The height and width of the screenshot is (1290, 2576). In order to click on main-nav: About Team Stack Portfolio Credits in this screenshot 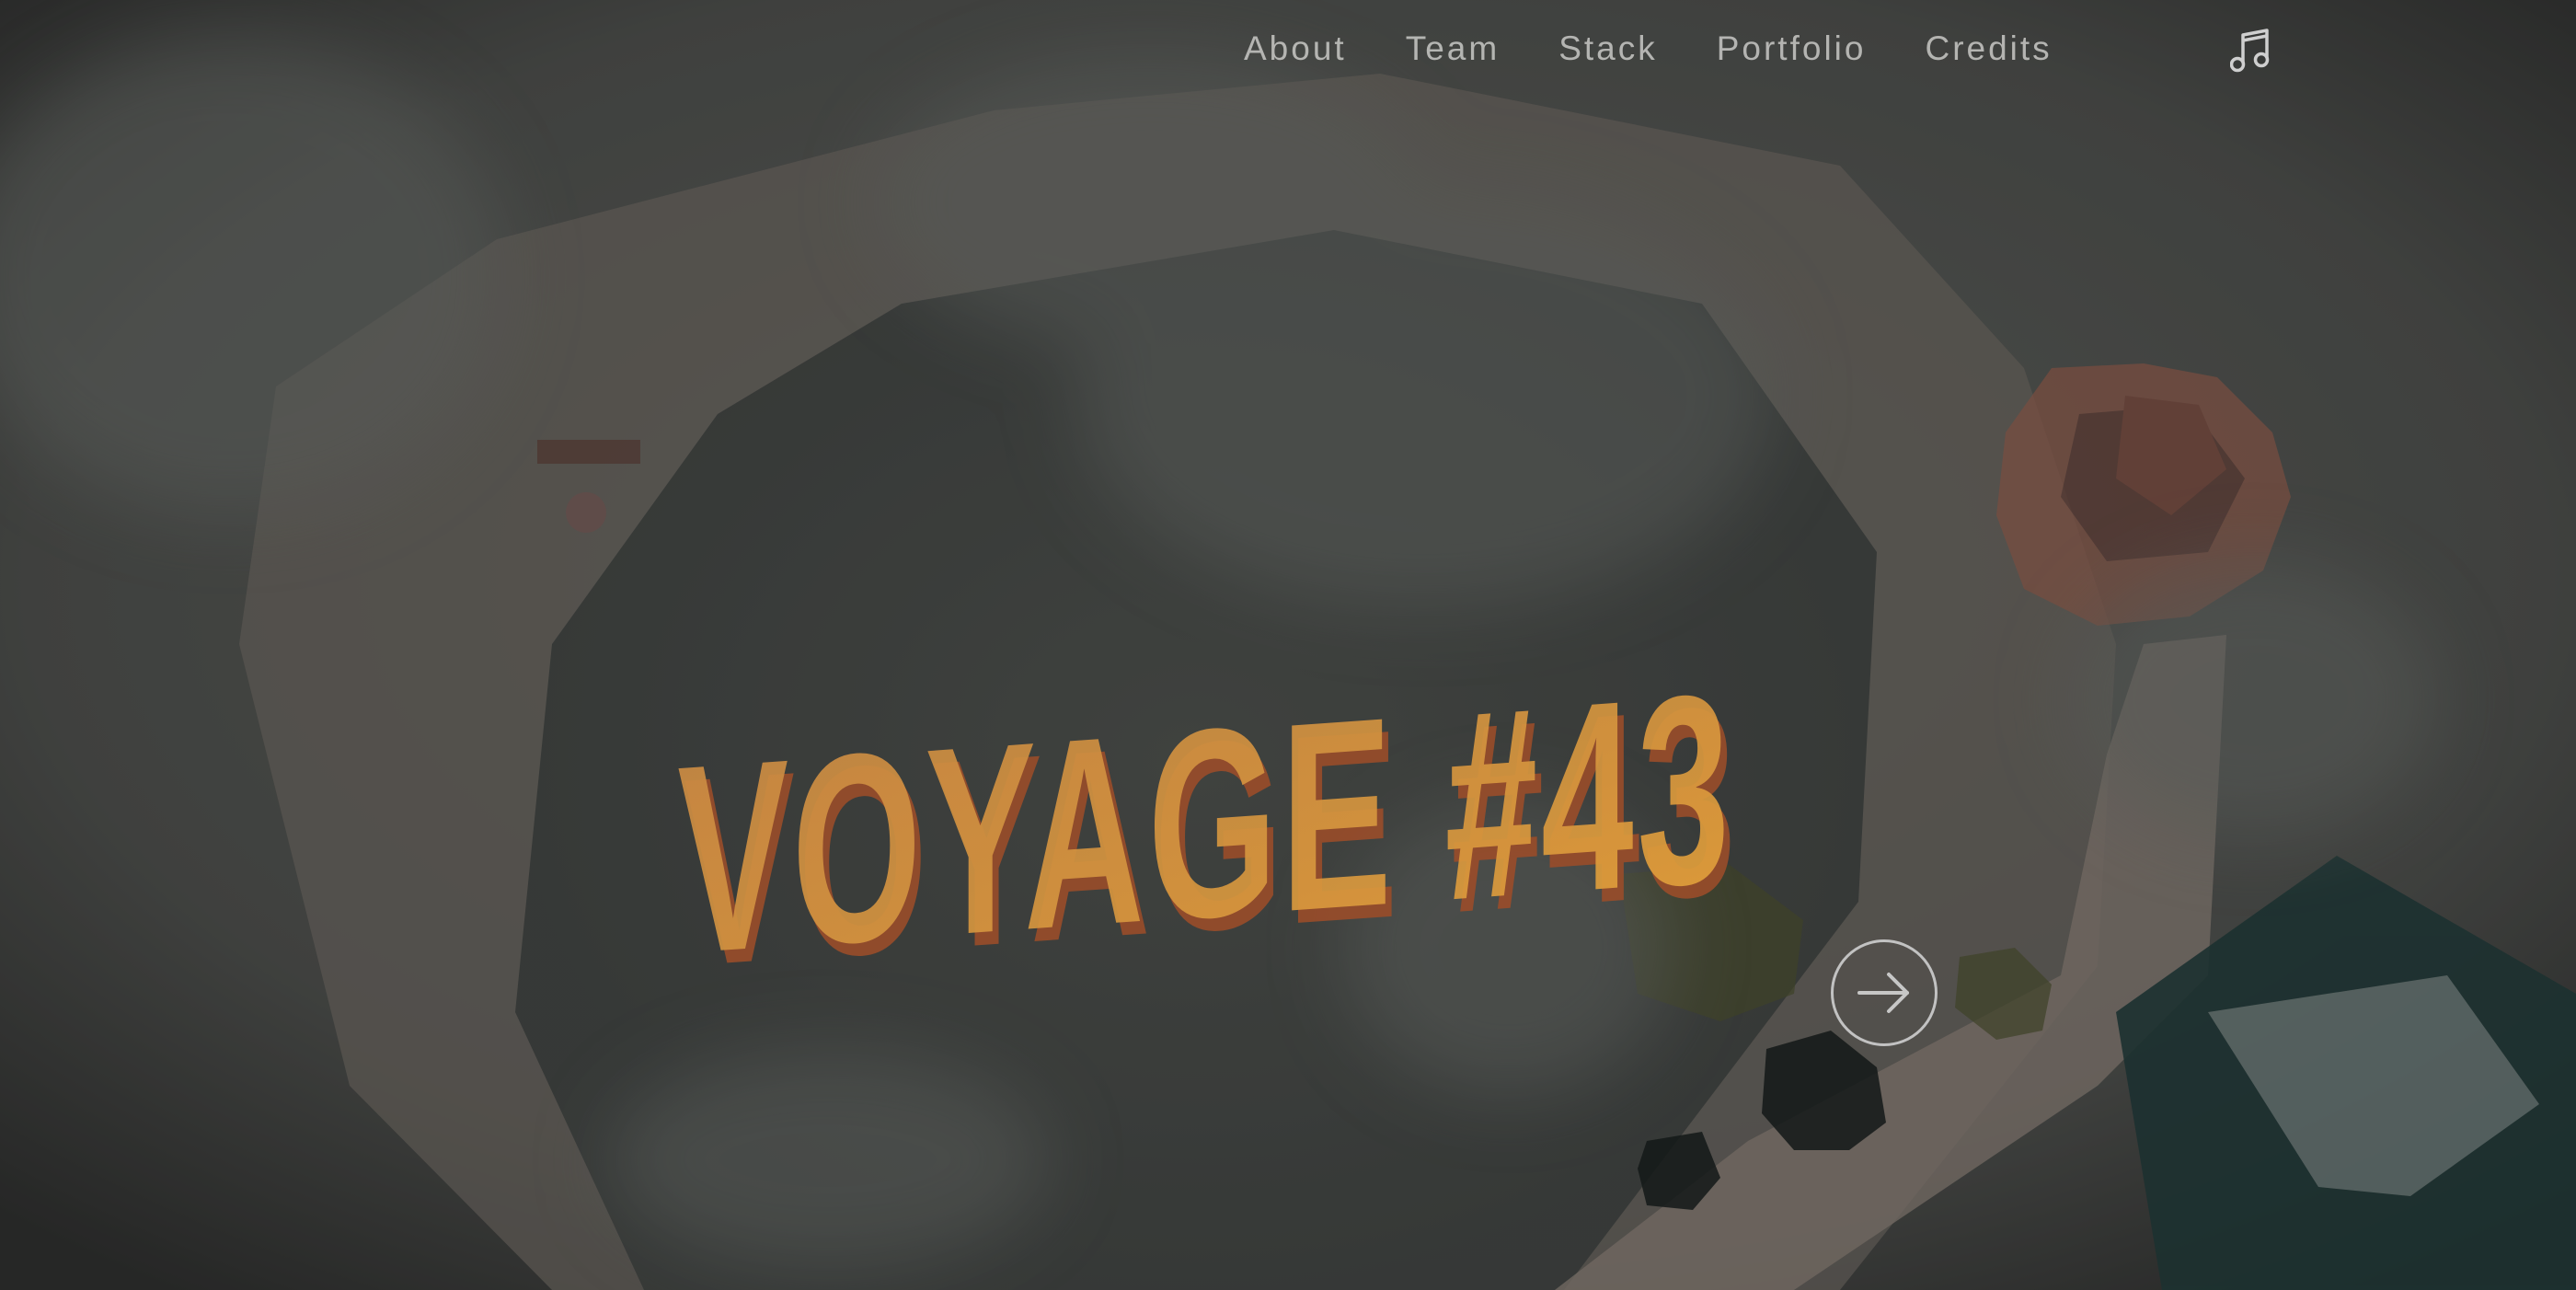, I will do `click(1677, 49)`.